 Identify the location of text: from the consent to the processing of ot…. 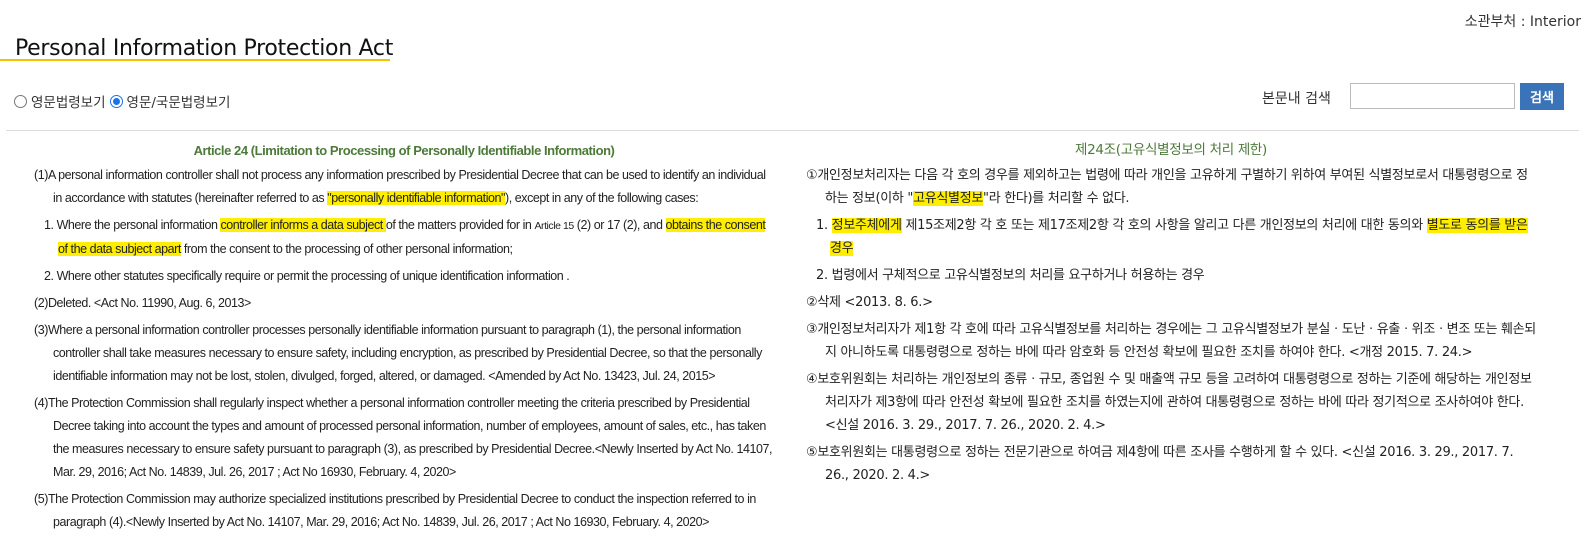
(346, 249).